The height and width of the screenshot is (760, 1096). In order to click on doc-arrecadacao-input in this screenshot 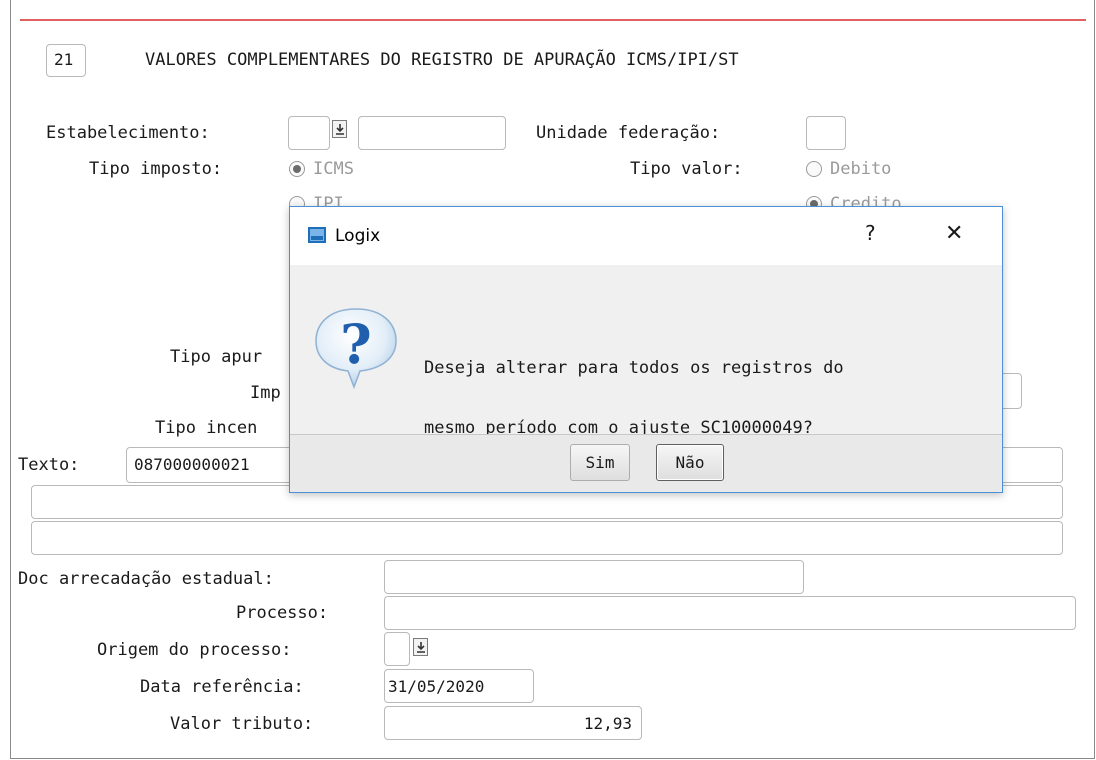, I will do `click(594, 577)`.